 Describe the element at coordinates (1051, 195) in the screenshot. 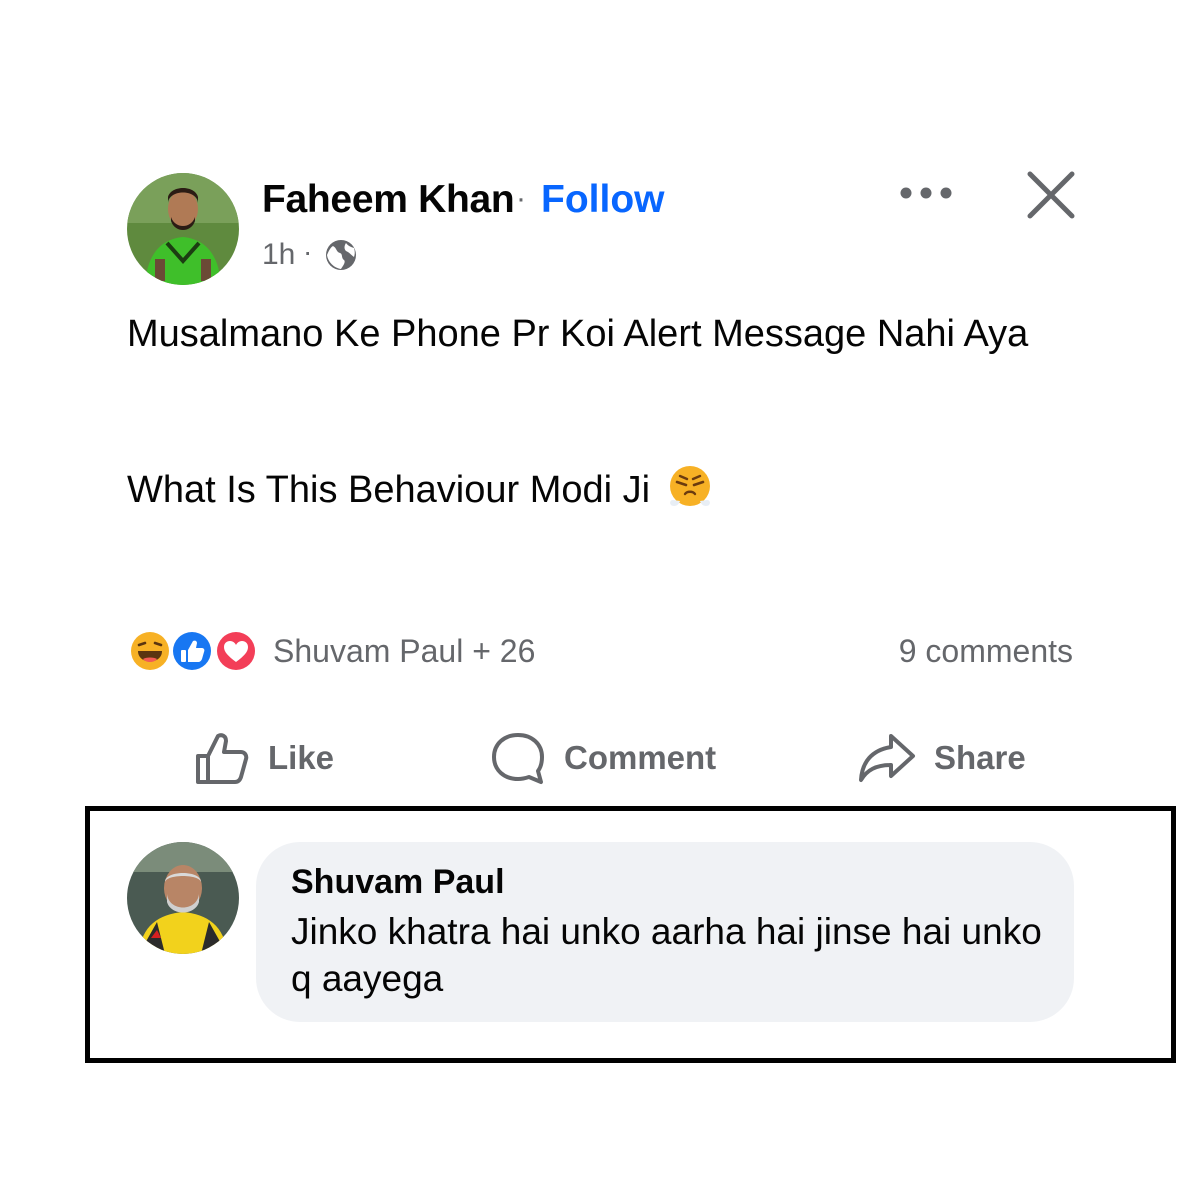

I see `close-icon` at that location.